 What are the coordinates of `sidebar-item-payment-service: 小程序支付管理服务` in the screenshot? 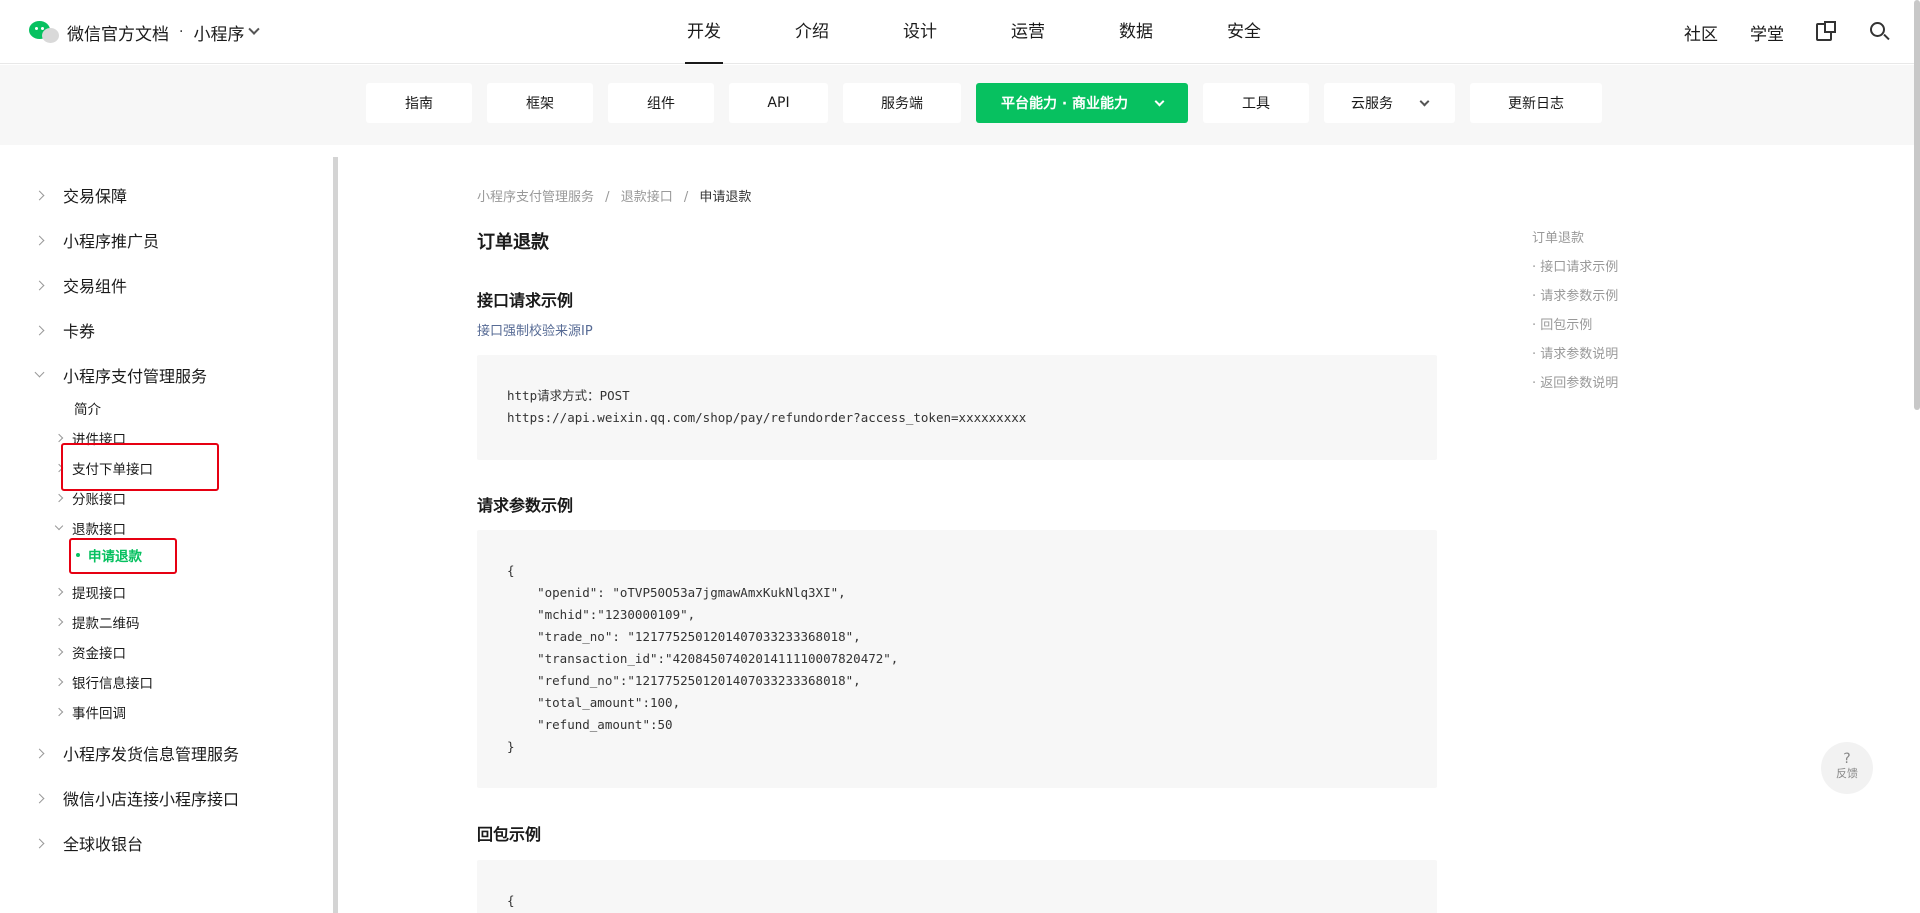 It's located at (121, 375).